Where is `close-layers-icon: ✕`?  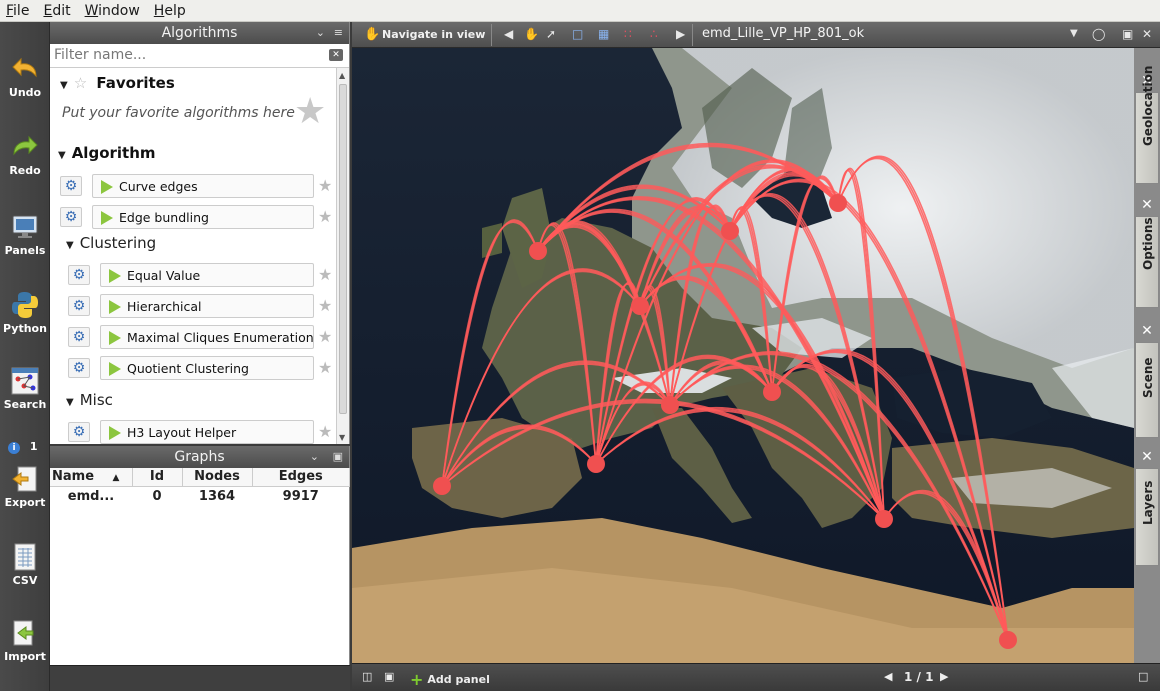 close-layers-icon: ✕ is located at coordinates (1147, 457).